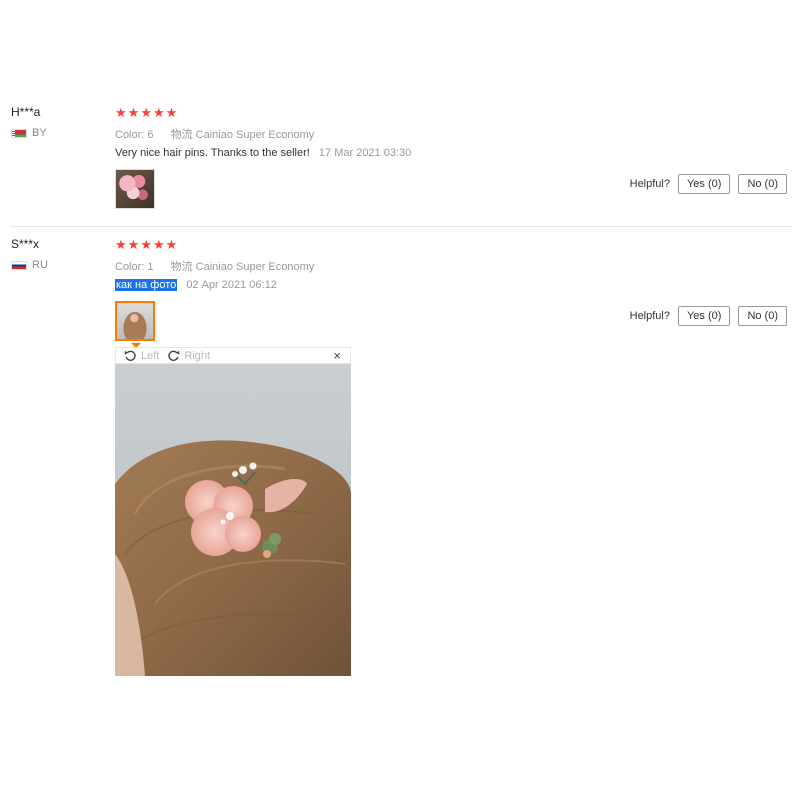 This screenshot has height=800, width=800. I want to click on hair-pins-photo, so click(135, 189).